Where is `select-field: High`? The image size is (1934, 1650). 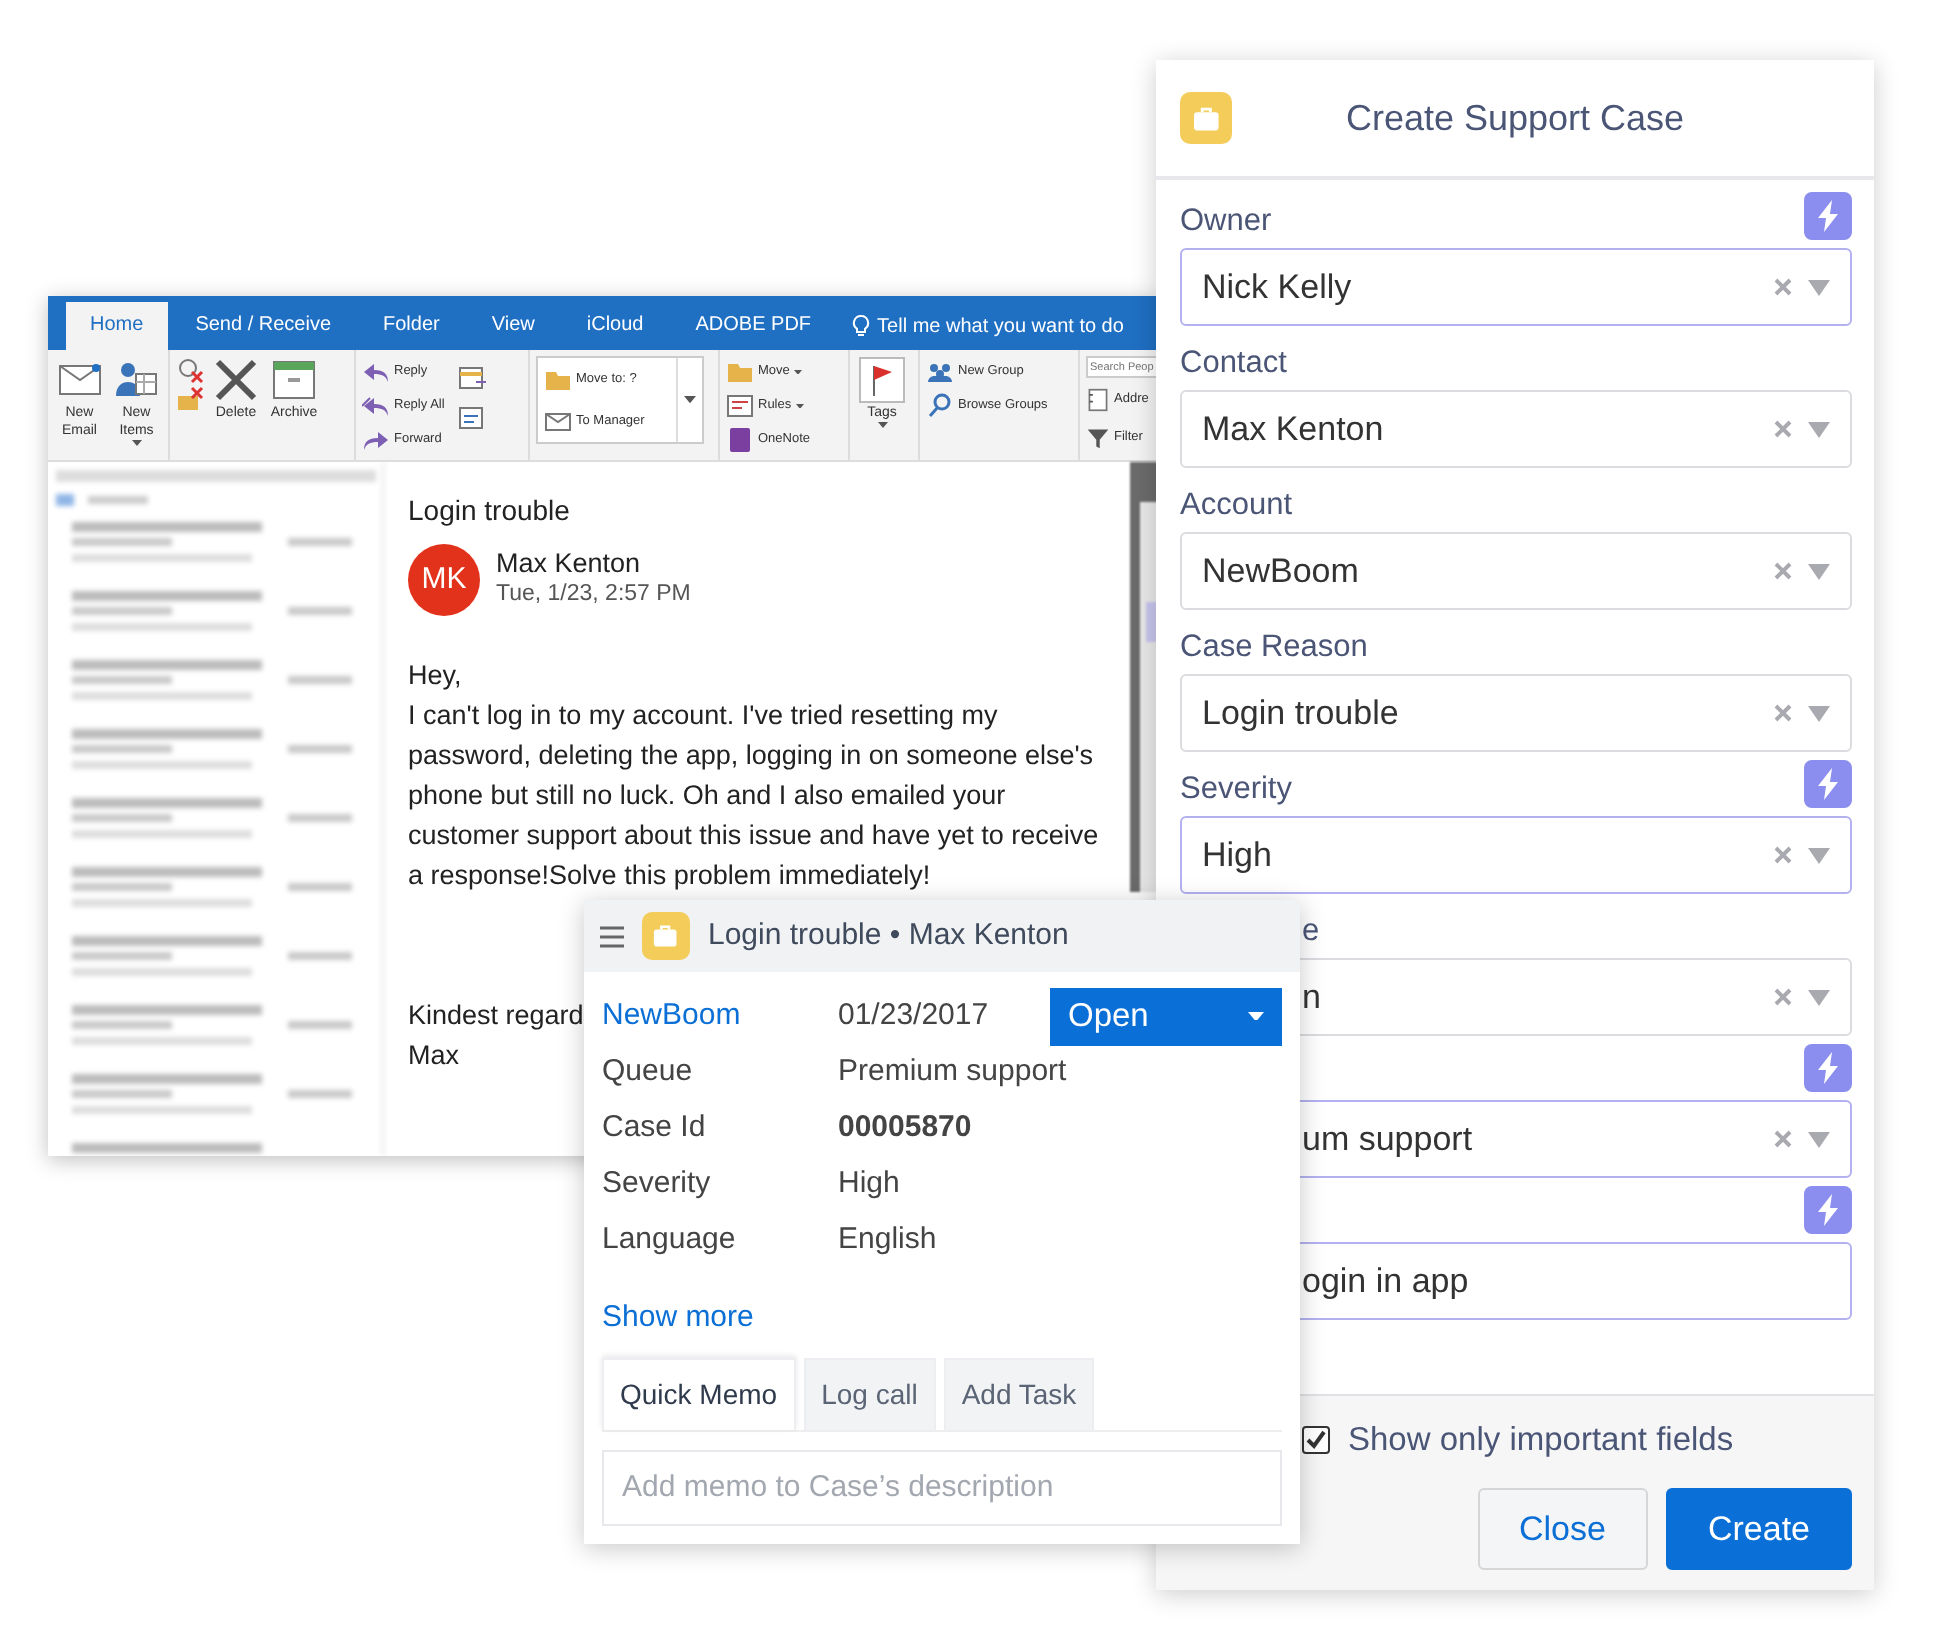 select-field: High is located at coordinates (1516, 855).